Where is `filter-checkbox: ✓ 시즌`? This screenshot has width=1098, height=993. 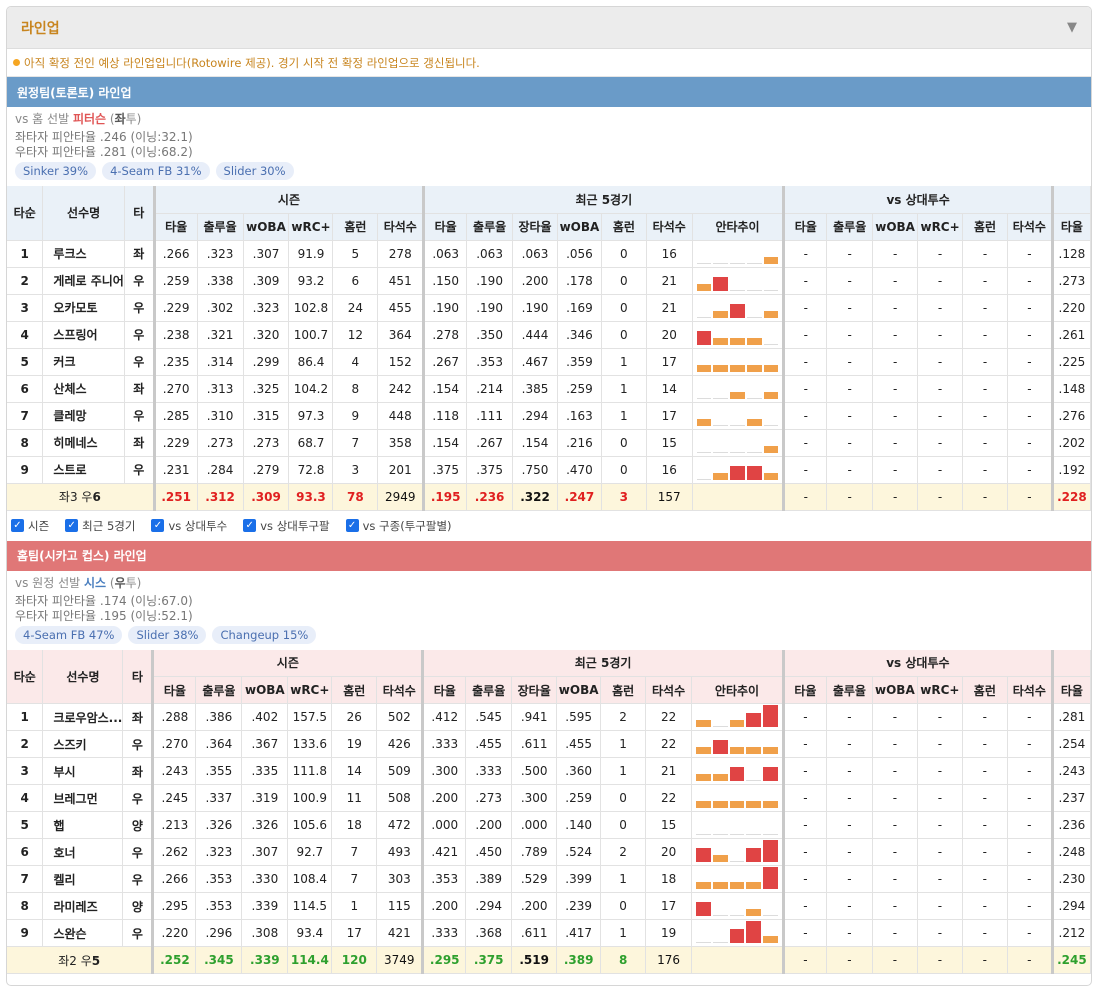
filter-checkbox: ✓ 시즌 is located at coordinates (30, 526).